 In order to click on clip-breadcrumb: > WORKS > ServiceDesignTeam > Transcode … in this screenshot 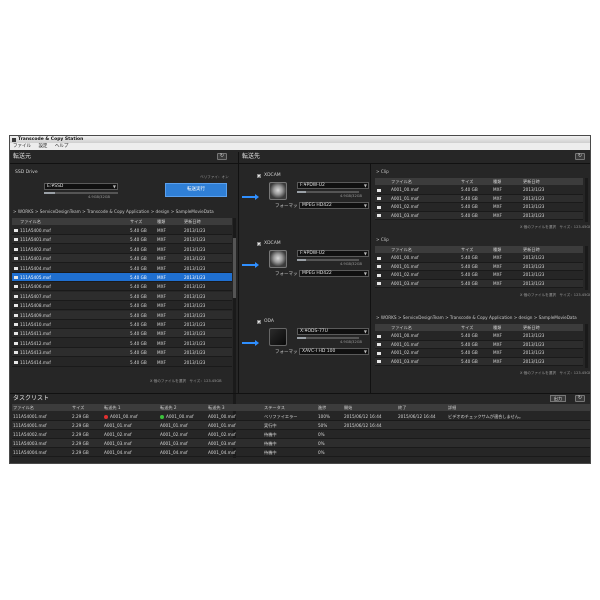, I will do `click(483, 317)`.